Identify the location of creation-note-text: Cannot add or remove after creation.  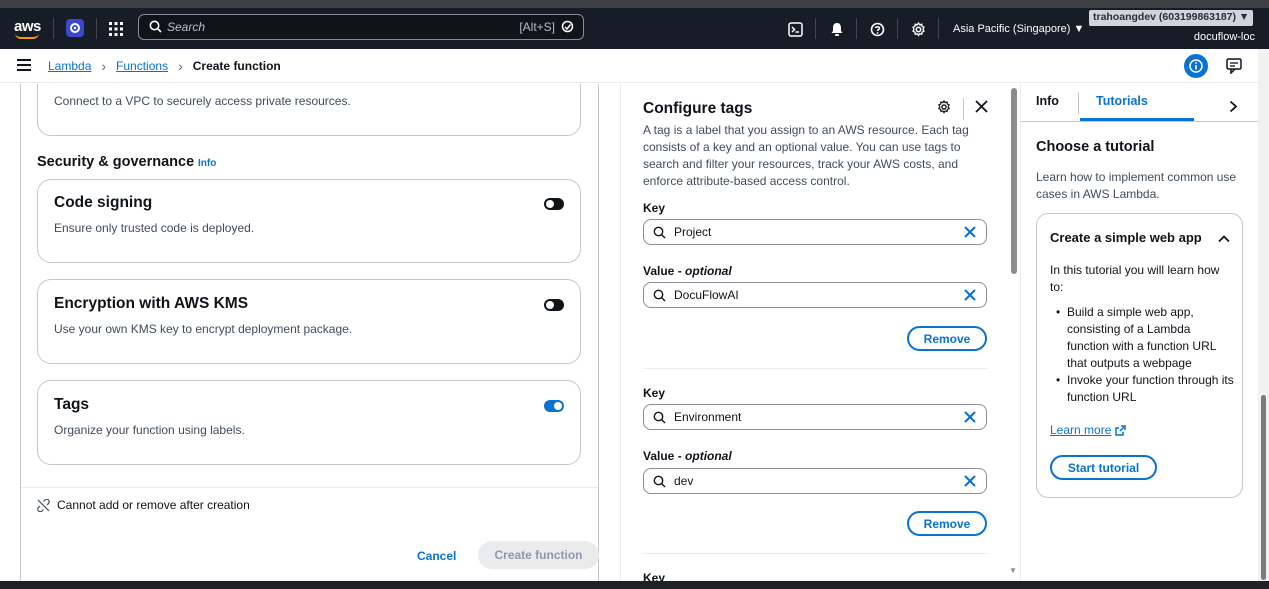
(153, 505).